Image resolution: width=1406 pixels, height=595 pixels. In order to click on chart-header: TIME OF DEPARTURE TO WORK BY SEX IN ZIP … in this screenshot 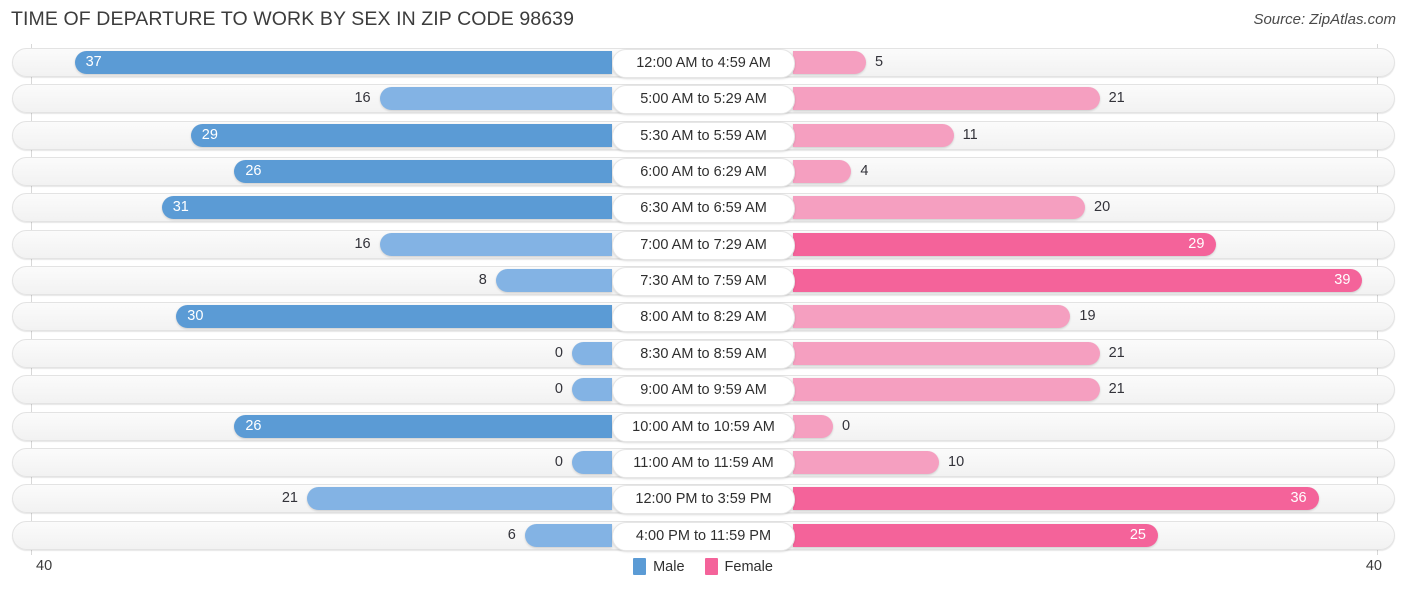, I will do `click(703, 22)`.